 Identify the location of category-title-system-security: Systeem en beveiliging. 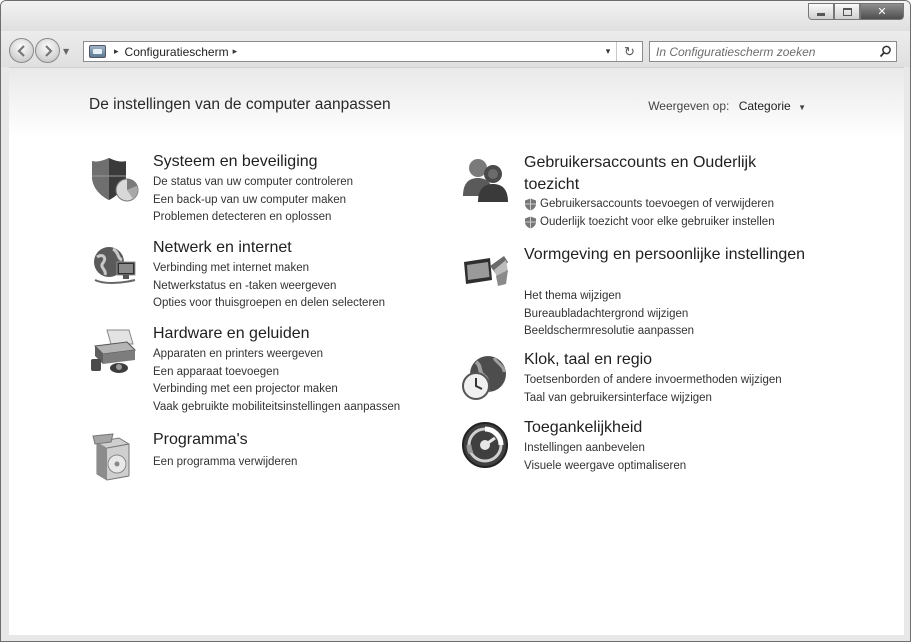
(235, 161).